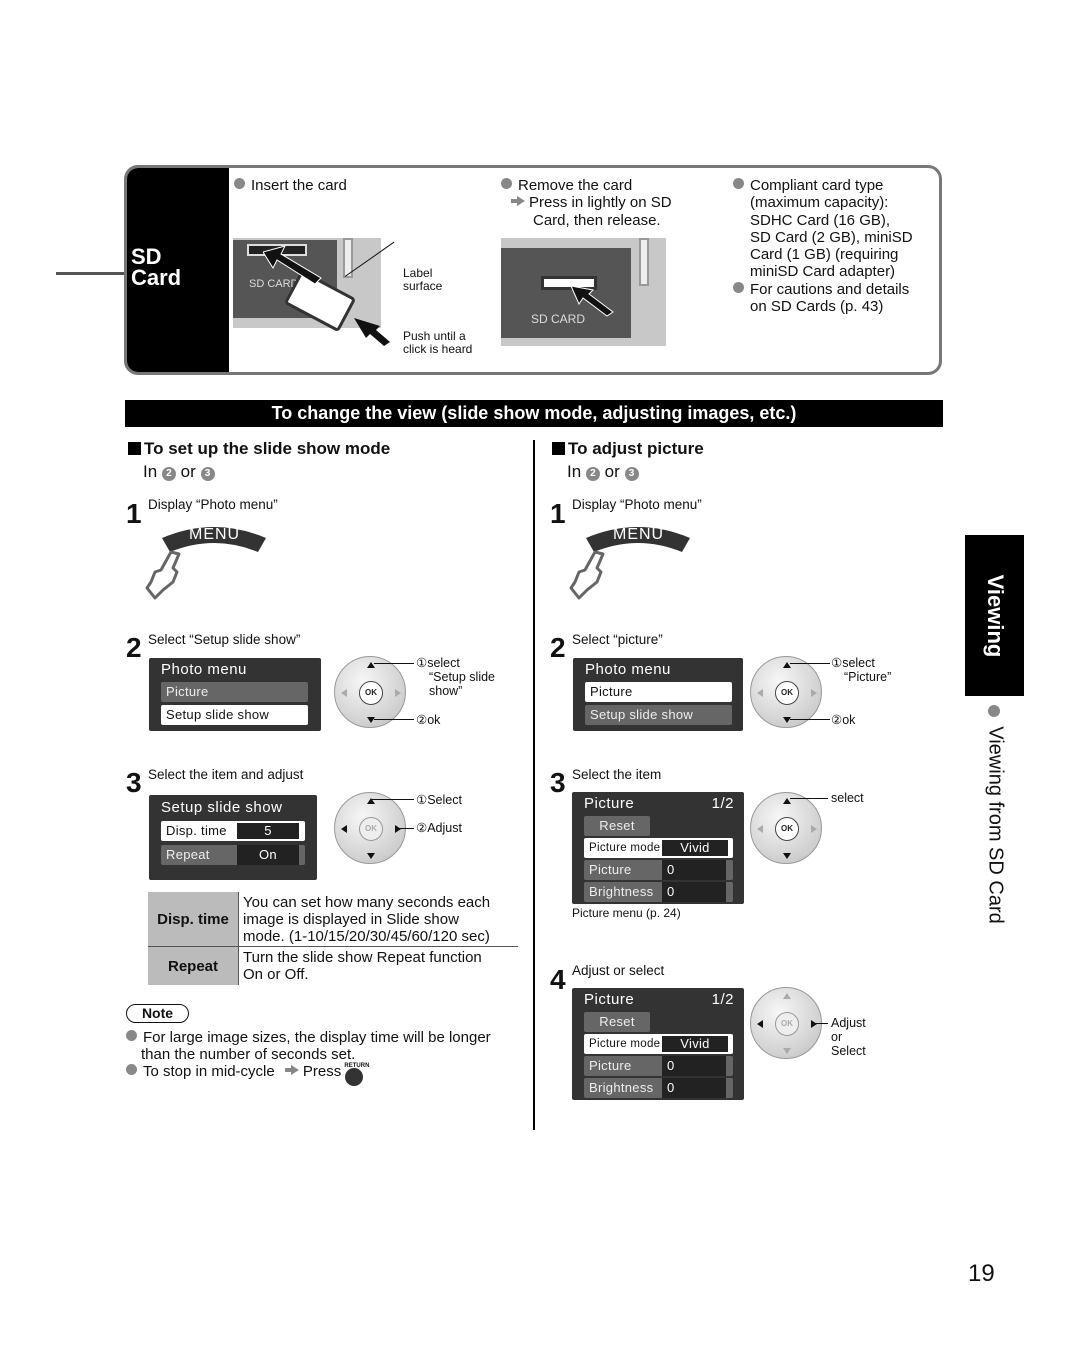  Describe the element at coordinates (357, 1066) in the screenshot. I see `return-label: RETURN` at that location.